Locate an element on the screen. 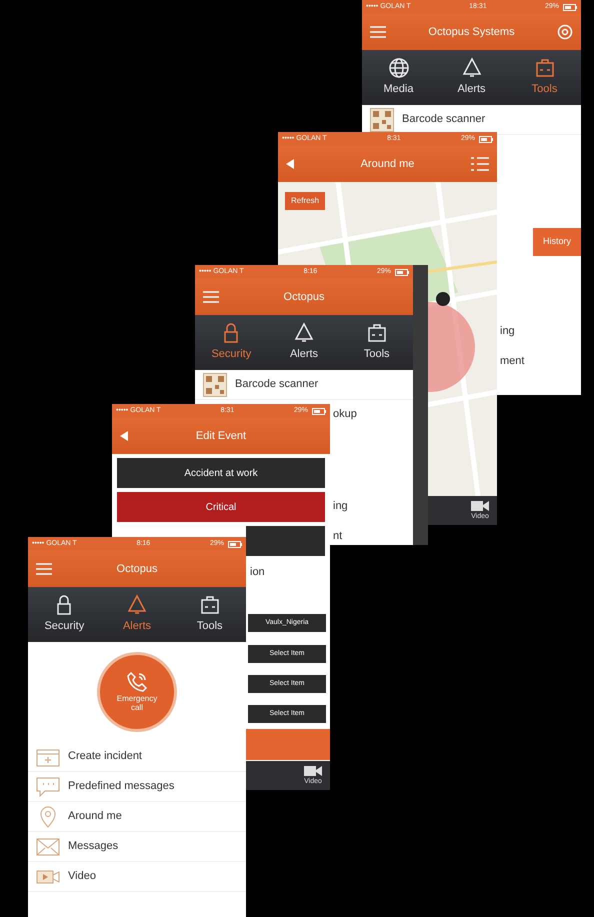 This screenshot has width=594, height=917. globe-icon is located at coordinates (399, 68).